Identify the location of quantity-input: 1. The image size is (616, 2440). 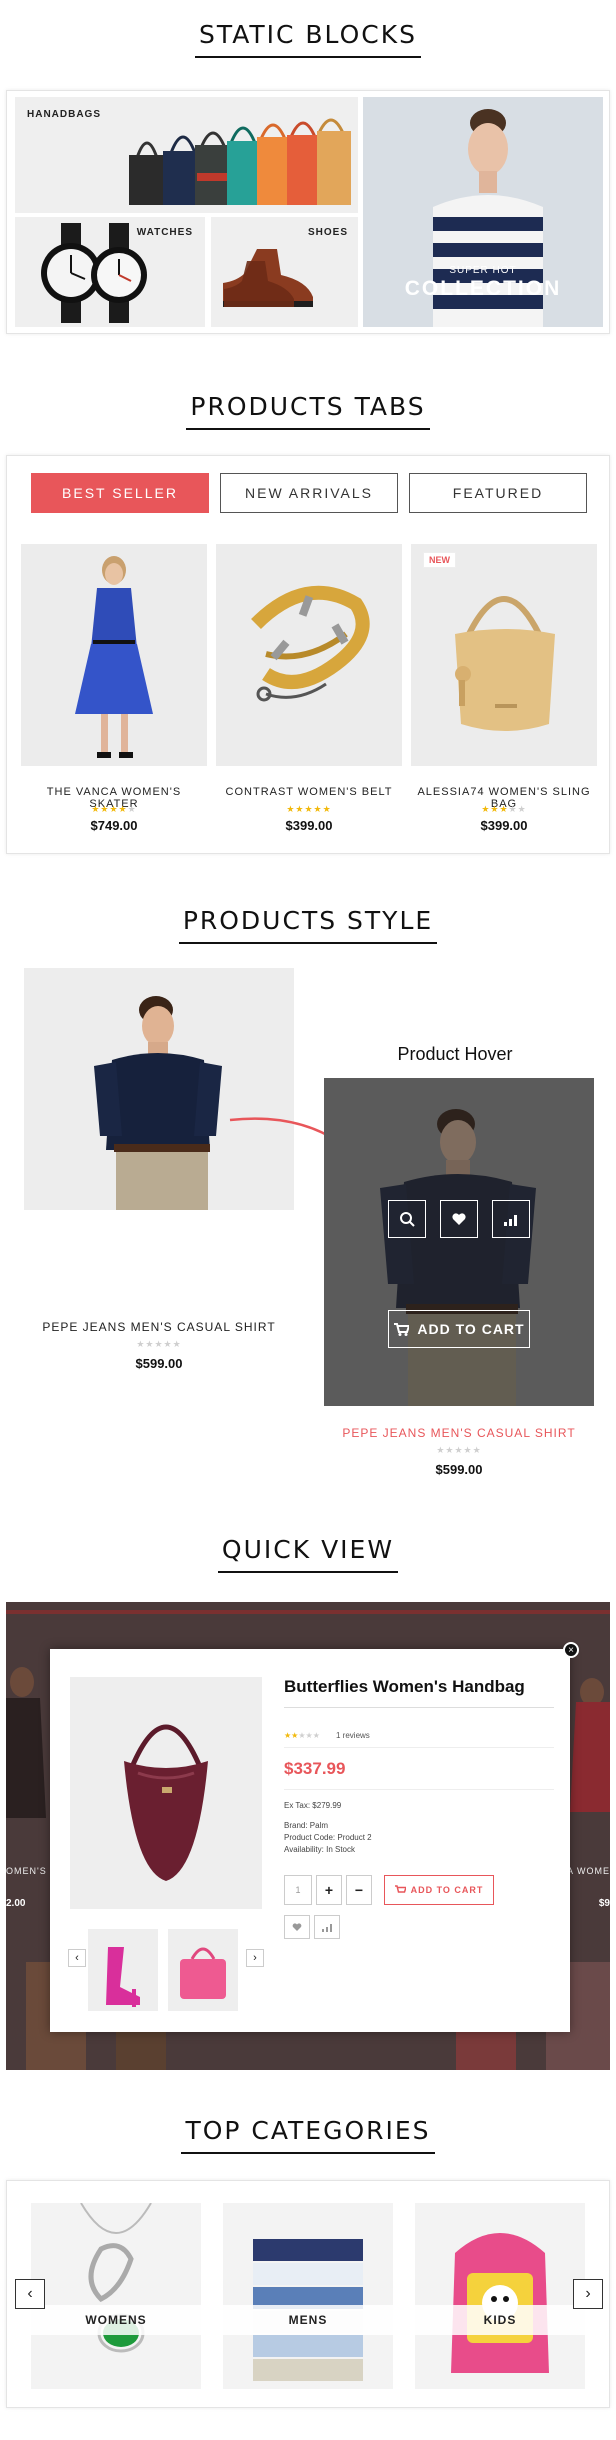
(298, 1890).